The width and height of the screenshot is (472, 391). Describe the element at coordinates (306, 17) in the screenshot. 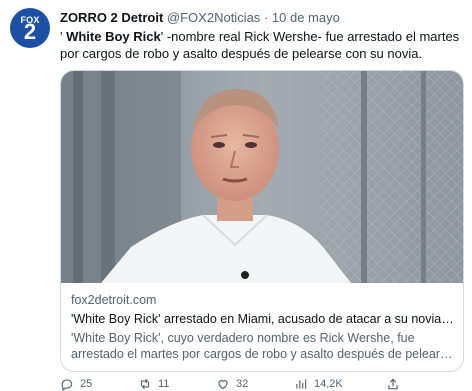

I see `tweet-date: 10 de mayo` at that location.